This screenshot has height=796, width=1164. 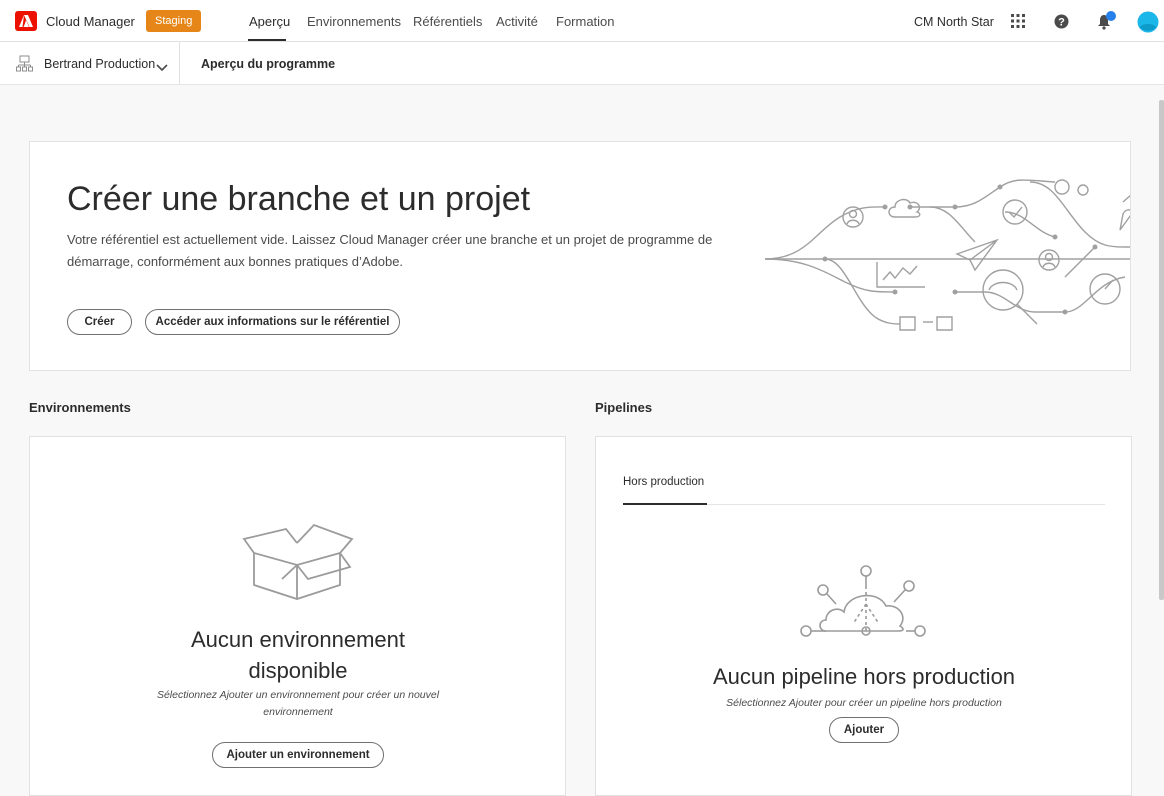 I want to click on pipeline-cloud-icon, so click(x=863, y=601).